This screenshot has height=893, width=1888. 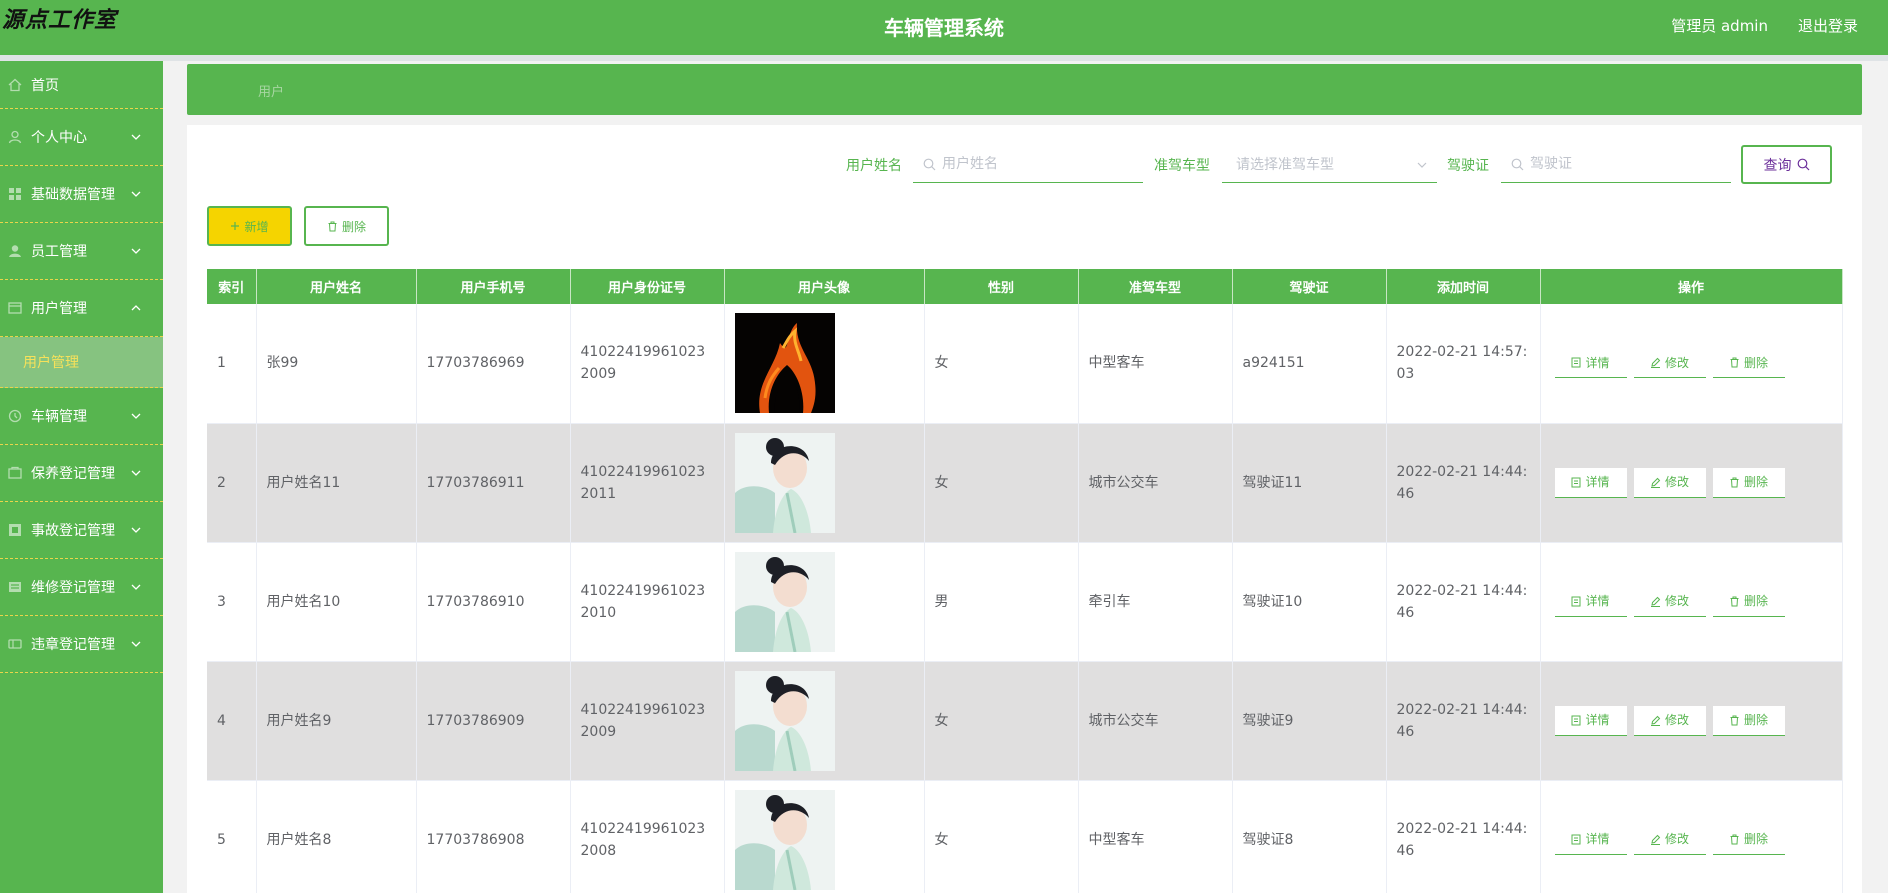 What do you see at coordinates (1786, 164) in the screenshot?
I see `query-button: 查询` at bounding box center [1786, 164].